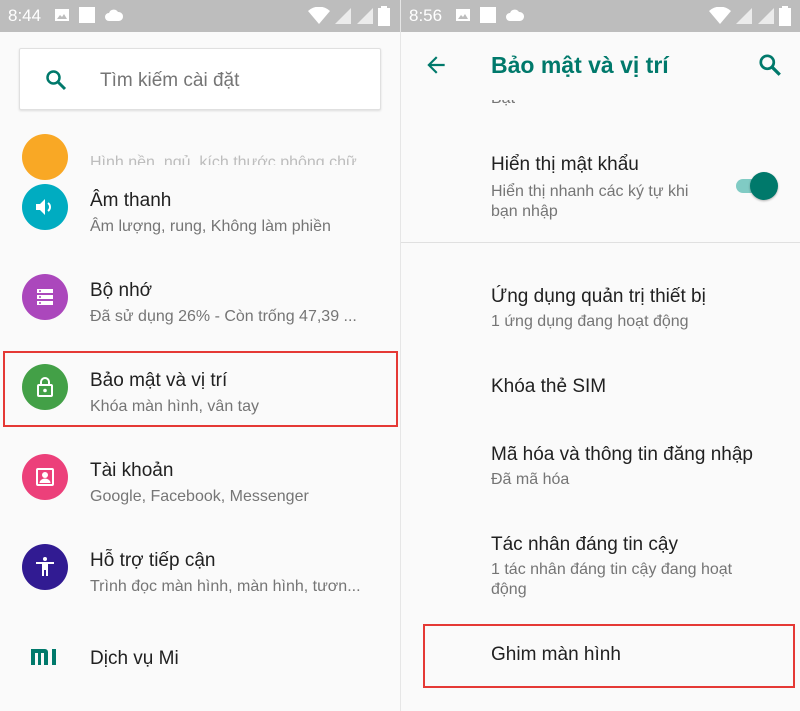 This screenshot has height=711, width=800. I want to click on toggle-thumb, so click(764, 186).